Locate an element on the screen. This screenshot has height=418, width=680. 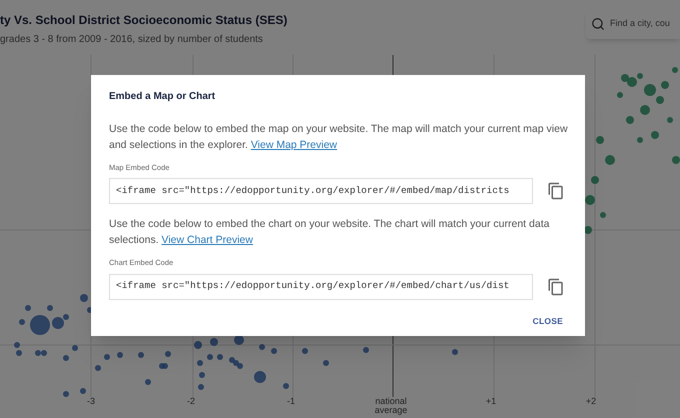
dialog-title: Embed a Map or Chart is located at coordinates (162, 97).